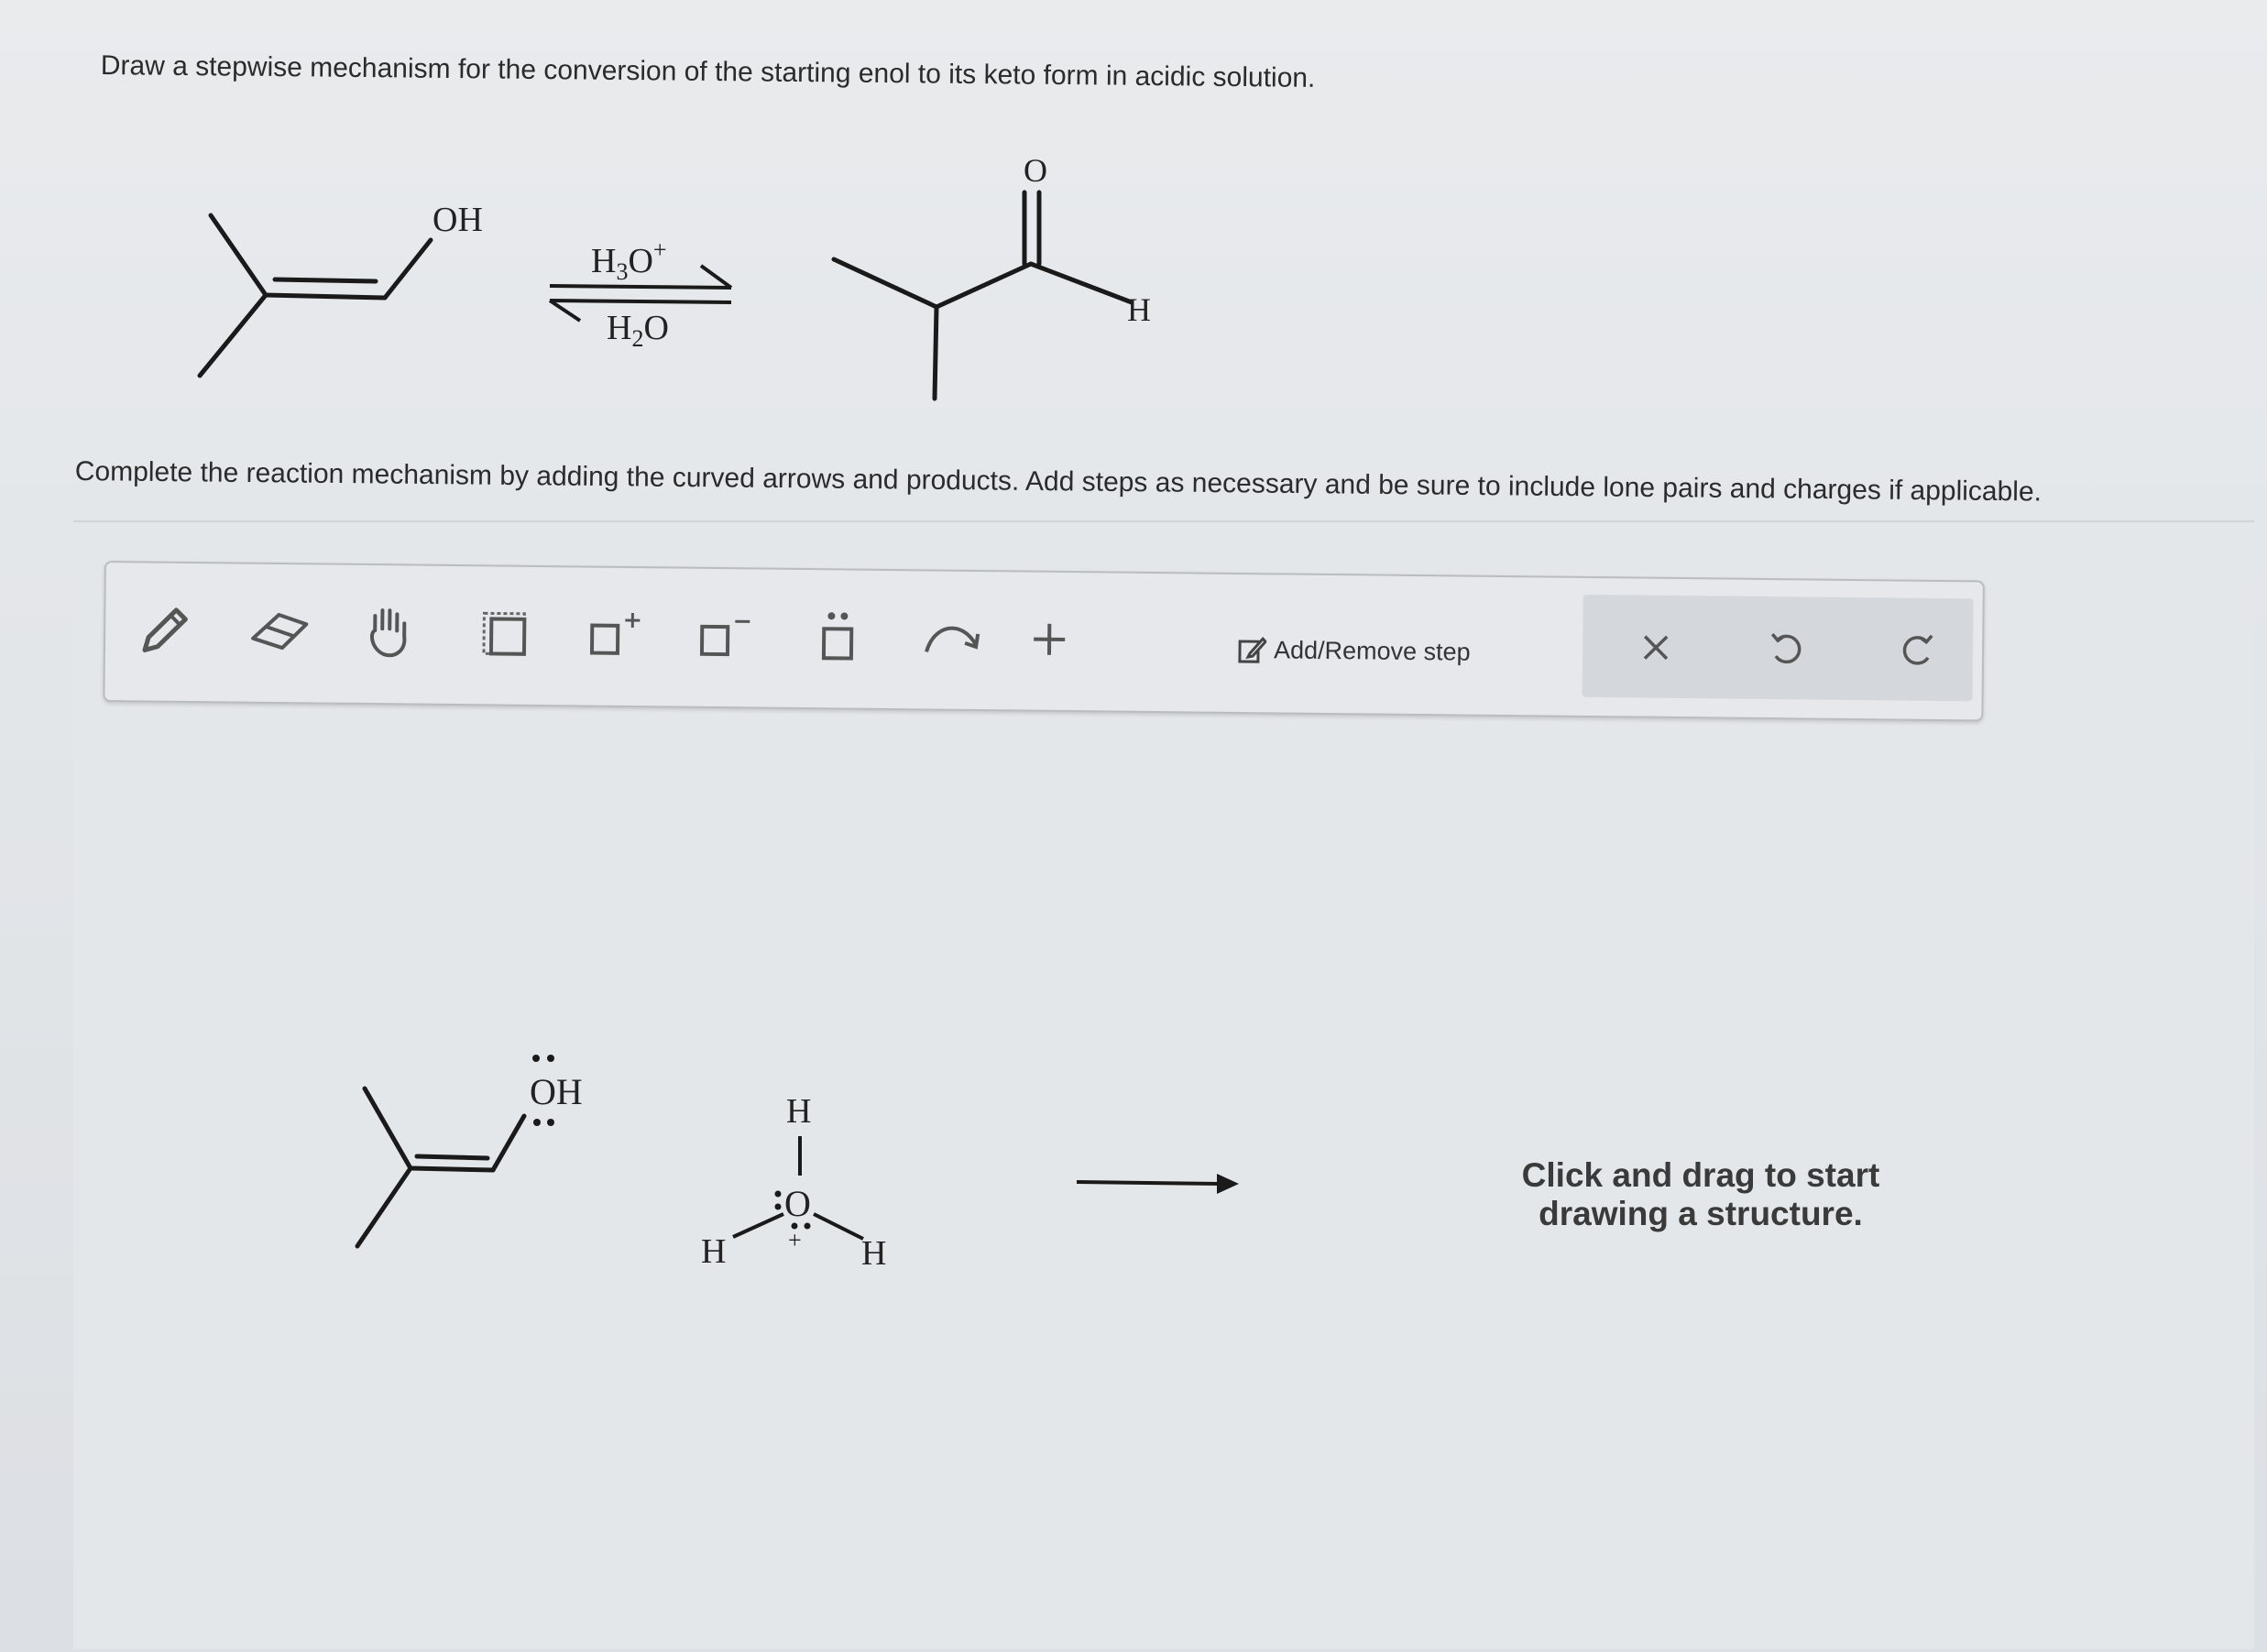  What do you see at coordinates (458, 220) in the screenshot?
I see `enol-oh-label: OH` at bounding box center [458, 220].